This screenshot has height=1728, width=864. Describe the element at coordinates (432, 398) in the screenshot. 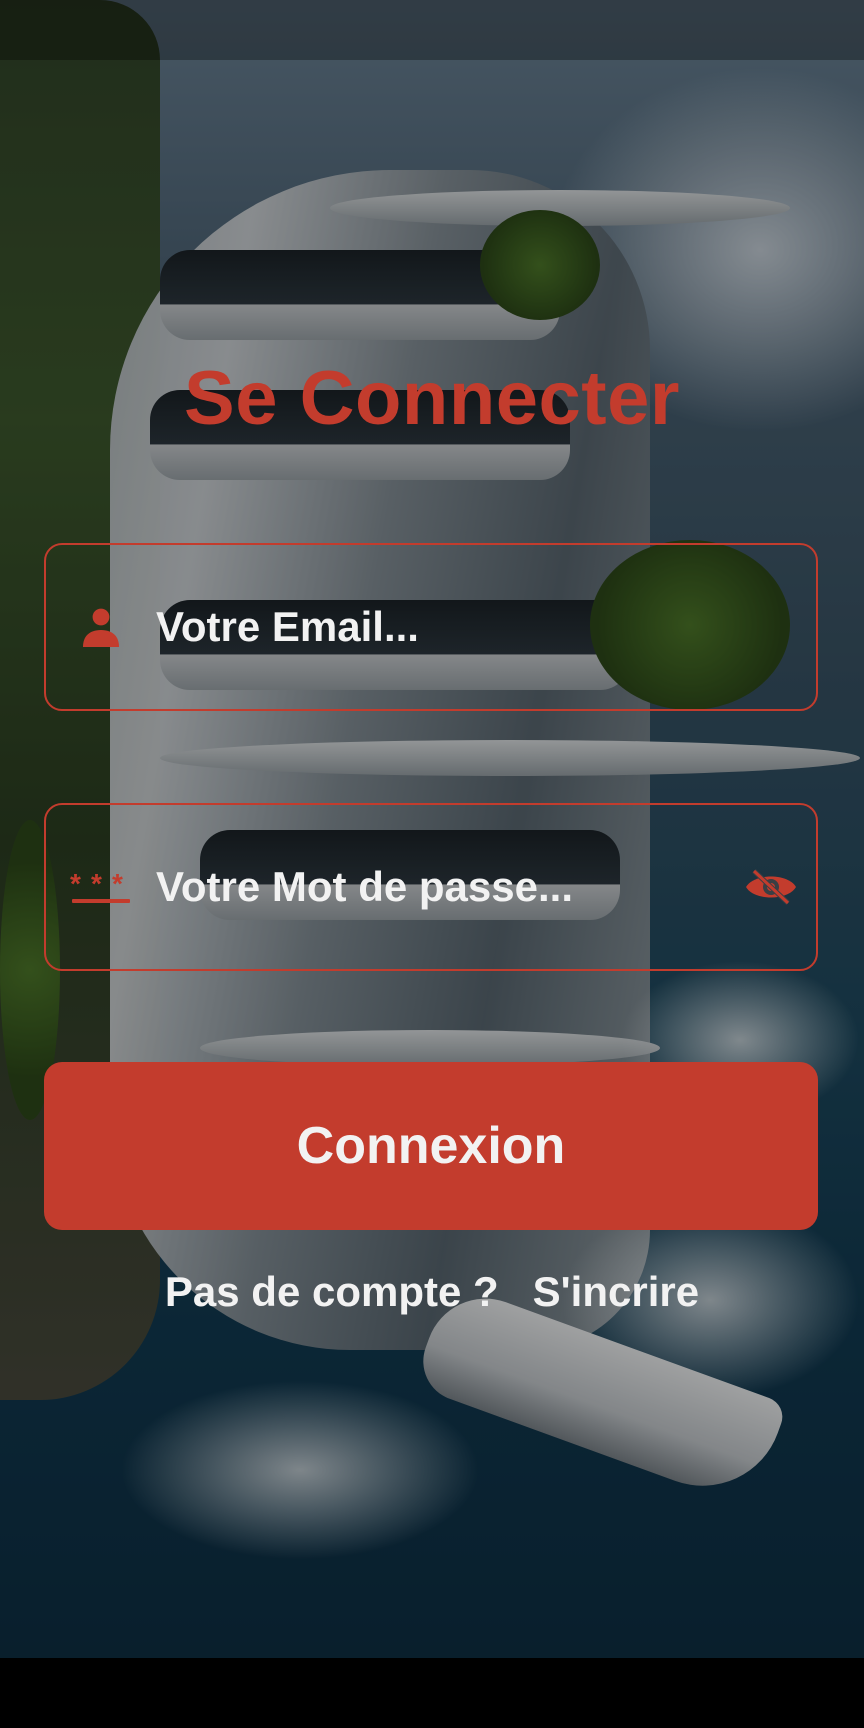

I see `page-title: Se Connecter` at that location.